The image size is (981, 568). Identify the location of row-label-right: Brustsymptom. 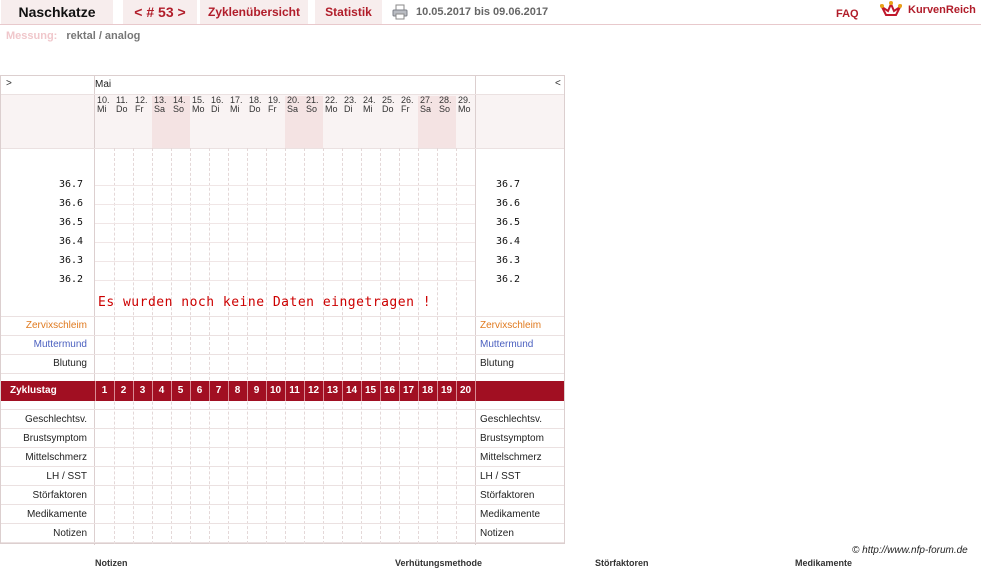
(512, 438).